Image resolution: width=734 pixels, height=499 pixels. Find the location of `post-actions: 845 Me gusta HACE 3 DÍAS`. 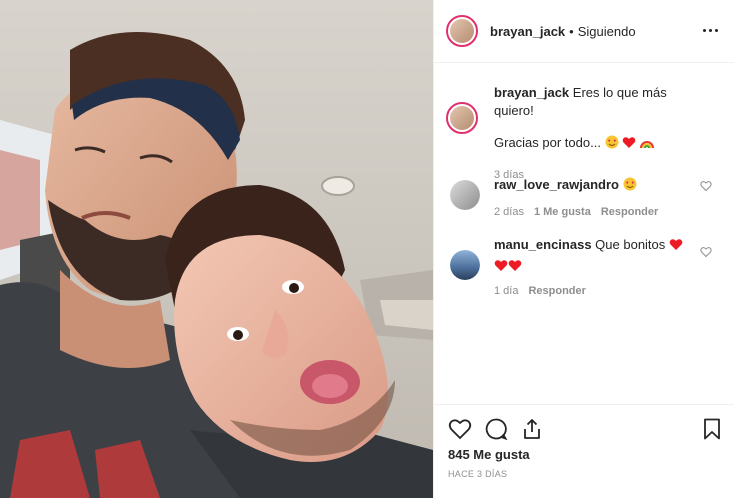

post-actions: 845 Me gusta HACE 3 DÍAS is located at coordinates (584, 451).